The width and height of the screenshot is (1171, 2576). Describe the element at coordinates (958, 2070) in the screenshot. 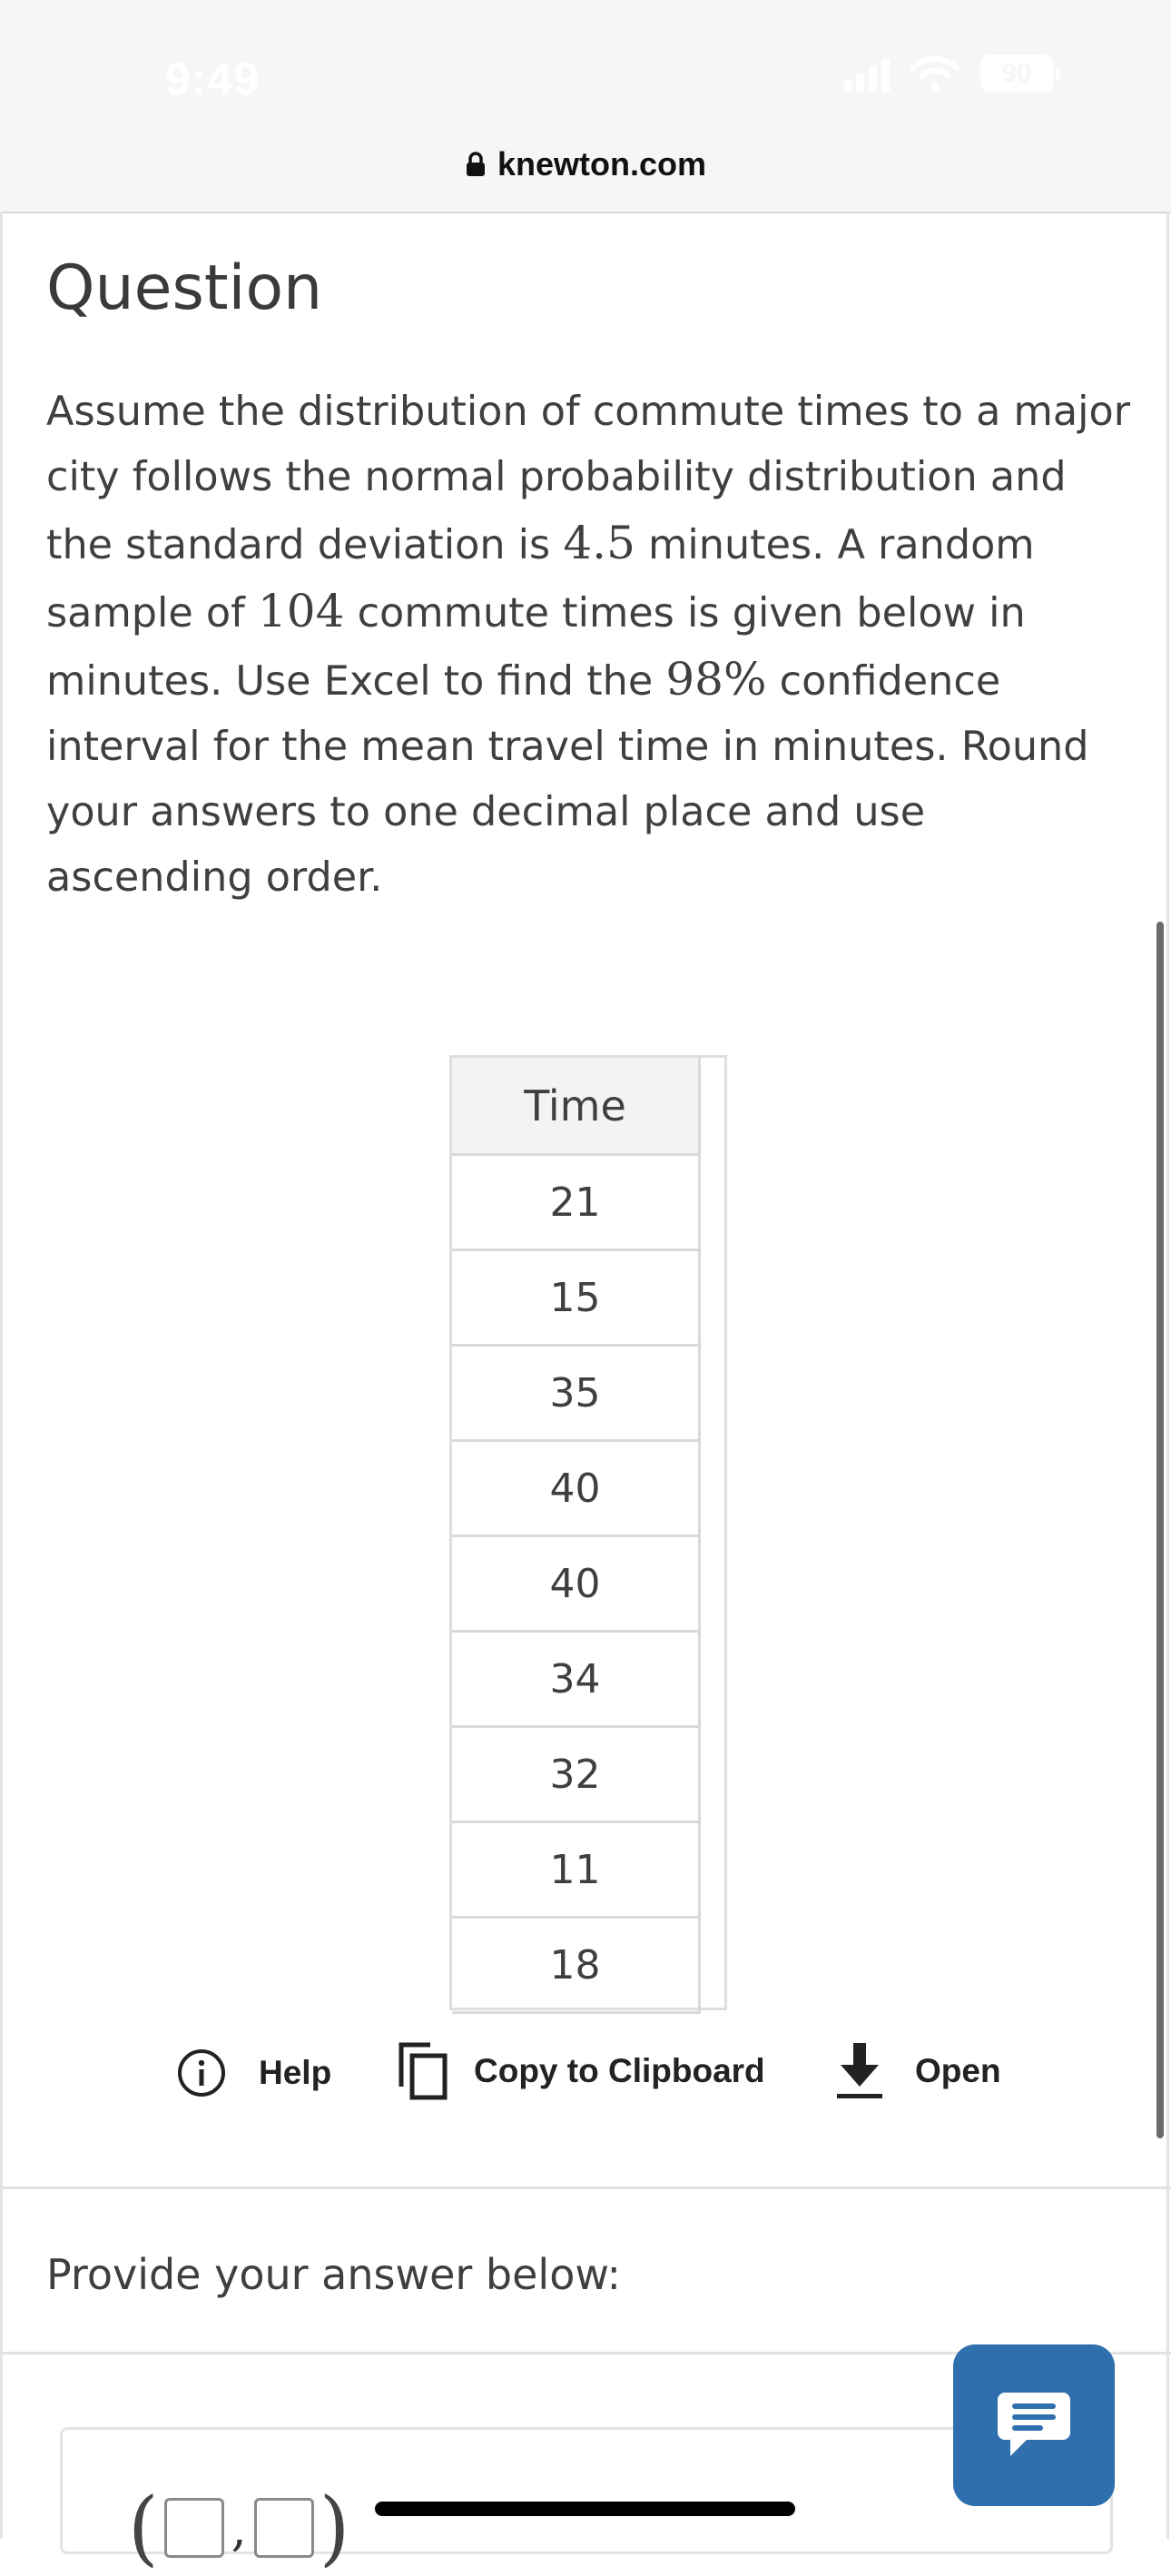

I see `open-label: Open` at that location.